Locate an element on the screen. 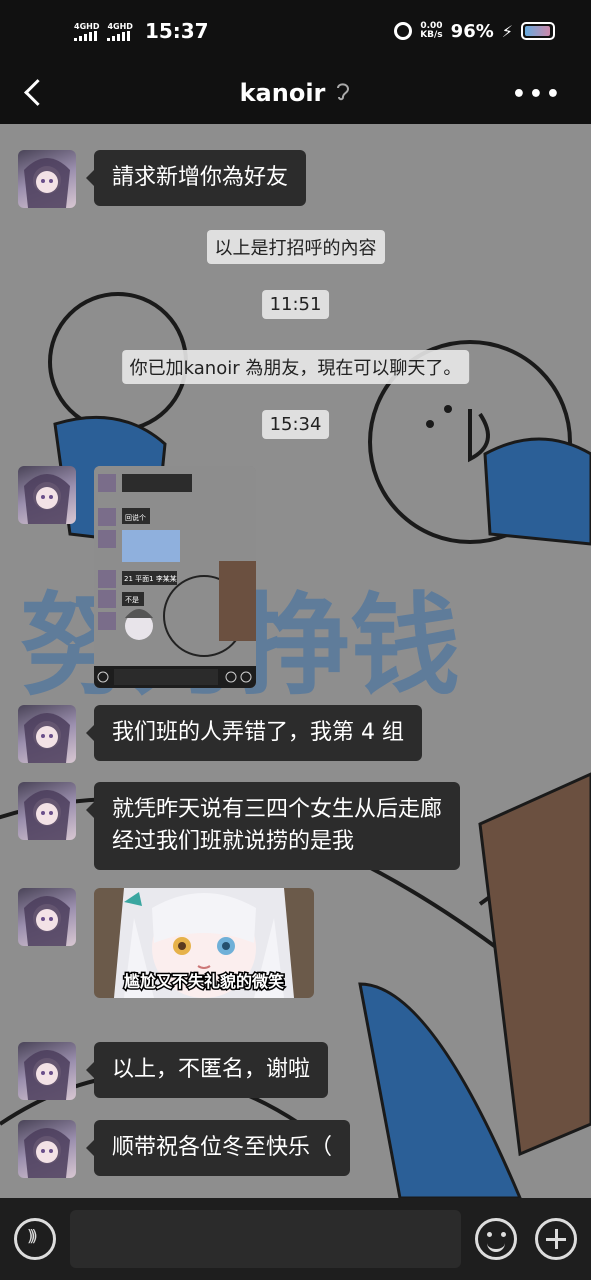 This screenshot has width=591, height=1280. message-bubble: 以上，不匿名，谢啦 is located at coordinates (207, 1070).